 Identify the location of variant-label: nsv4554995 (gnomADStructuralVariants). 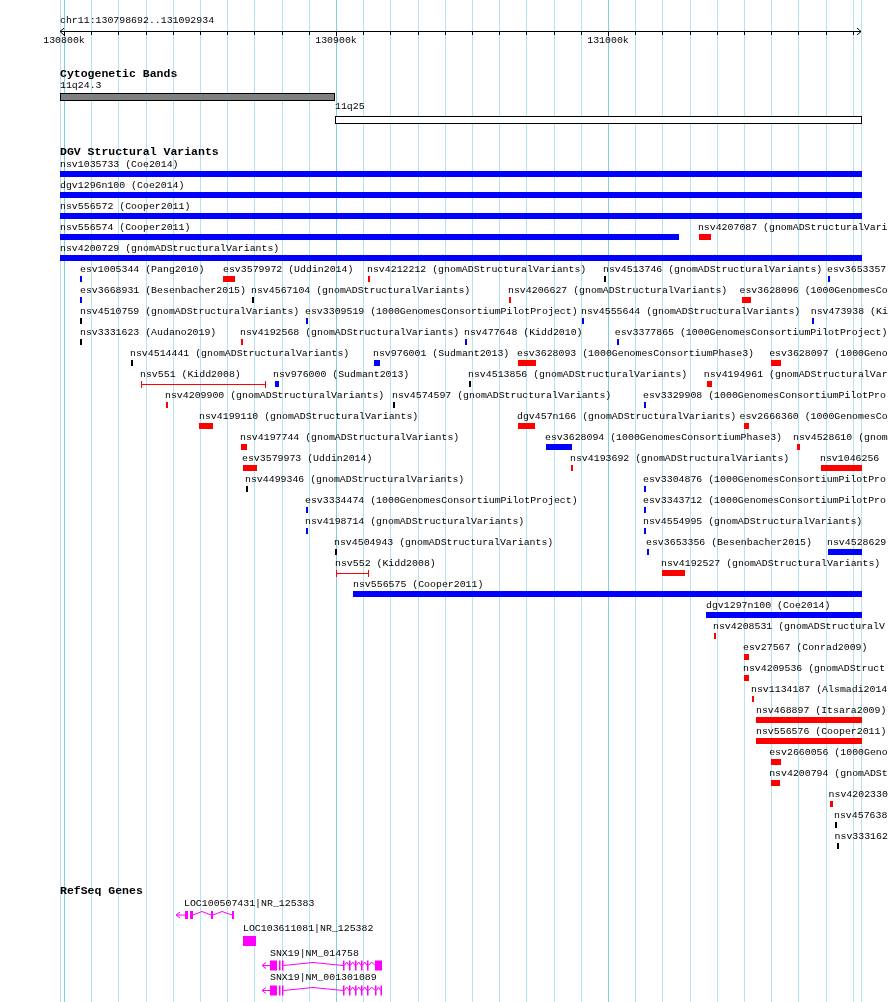
(753, 522).